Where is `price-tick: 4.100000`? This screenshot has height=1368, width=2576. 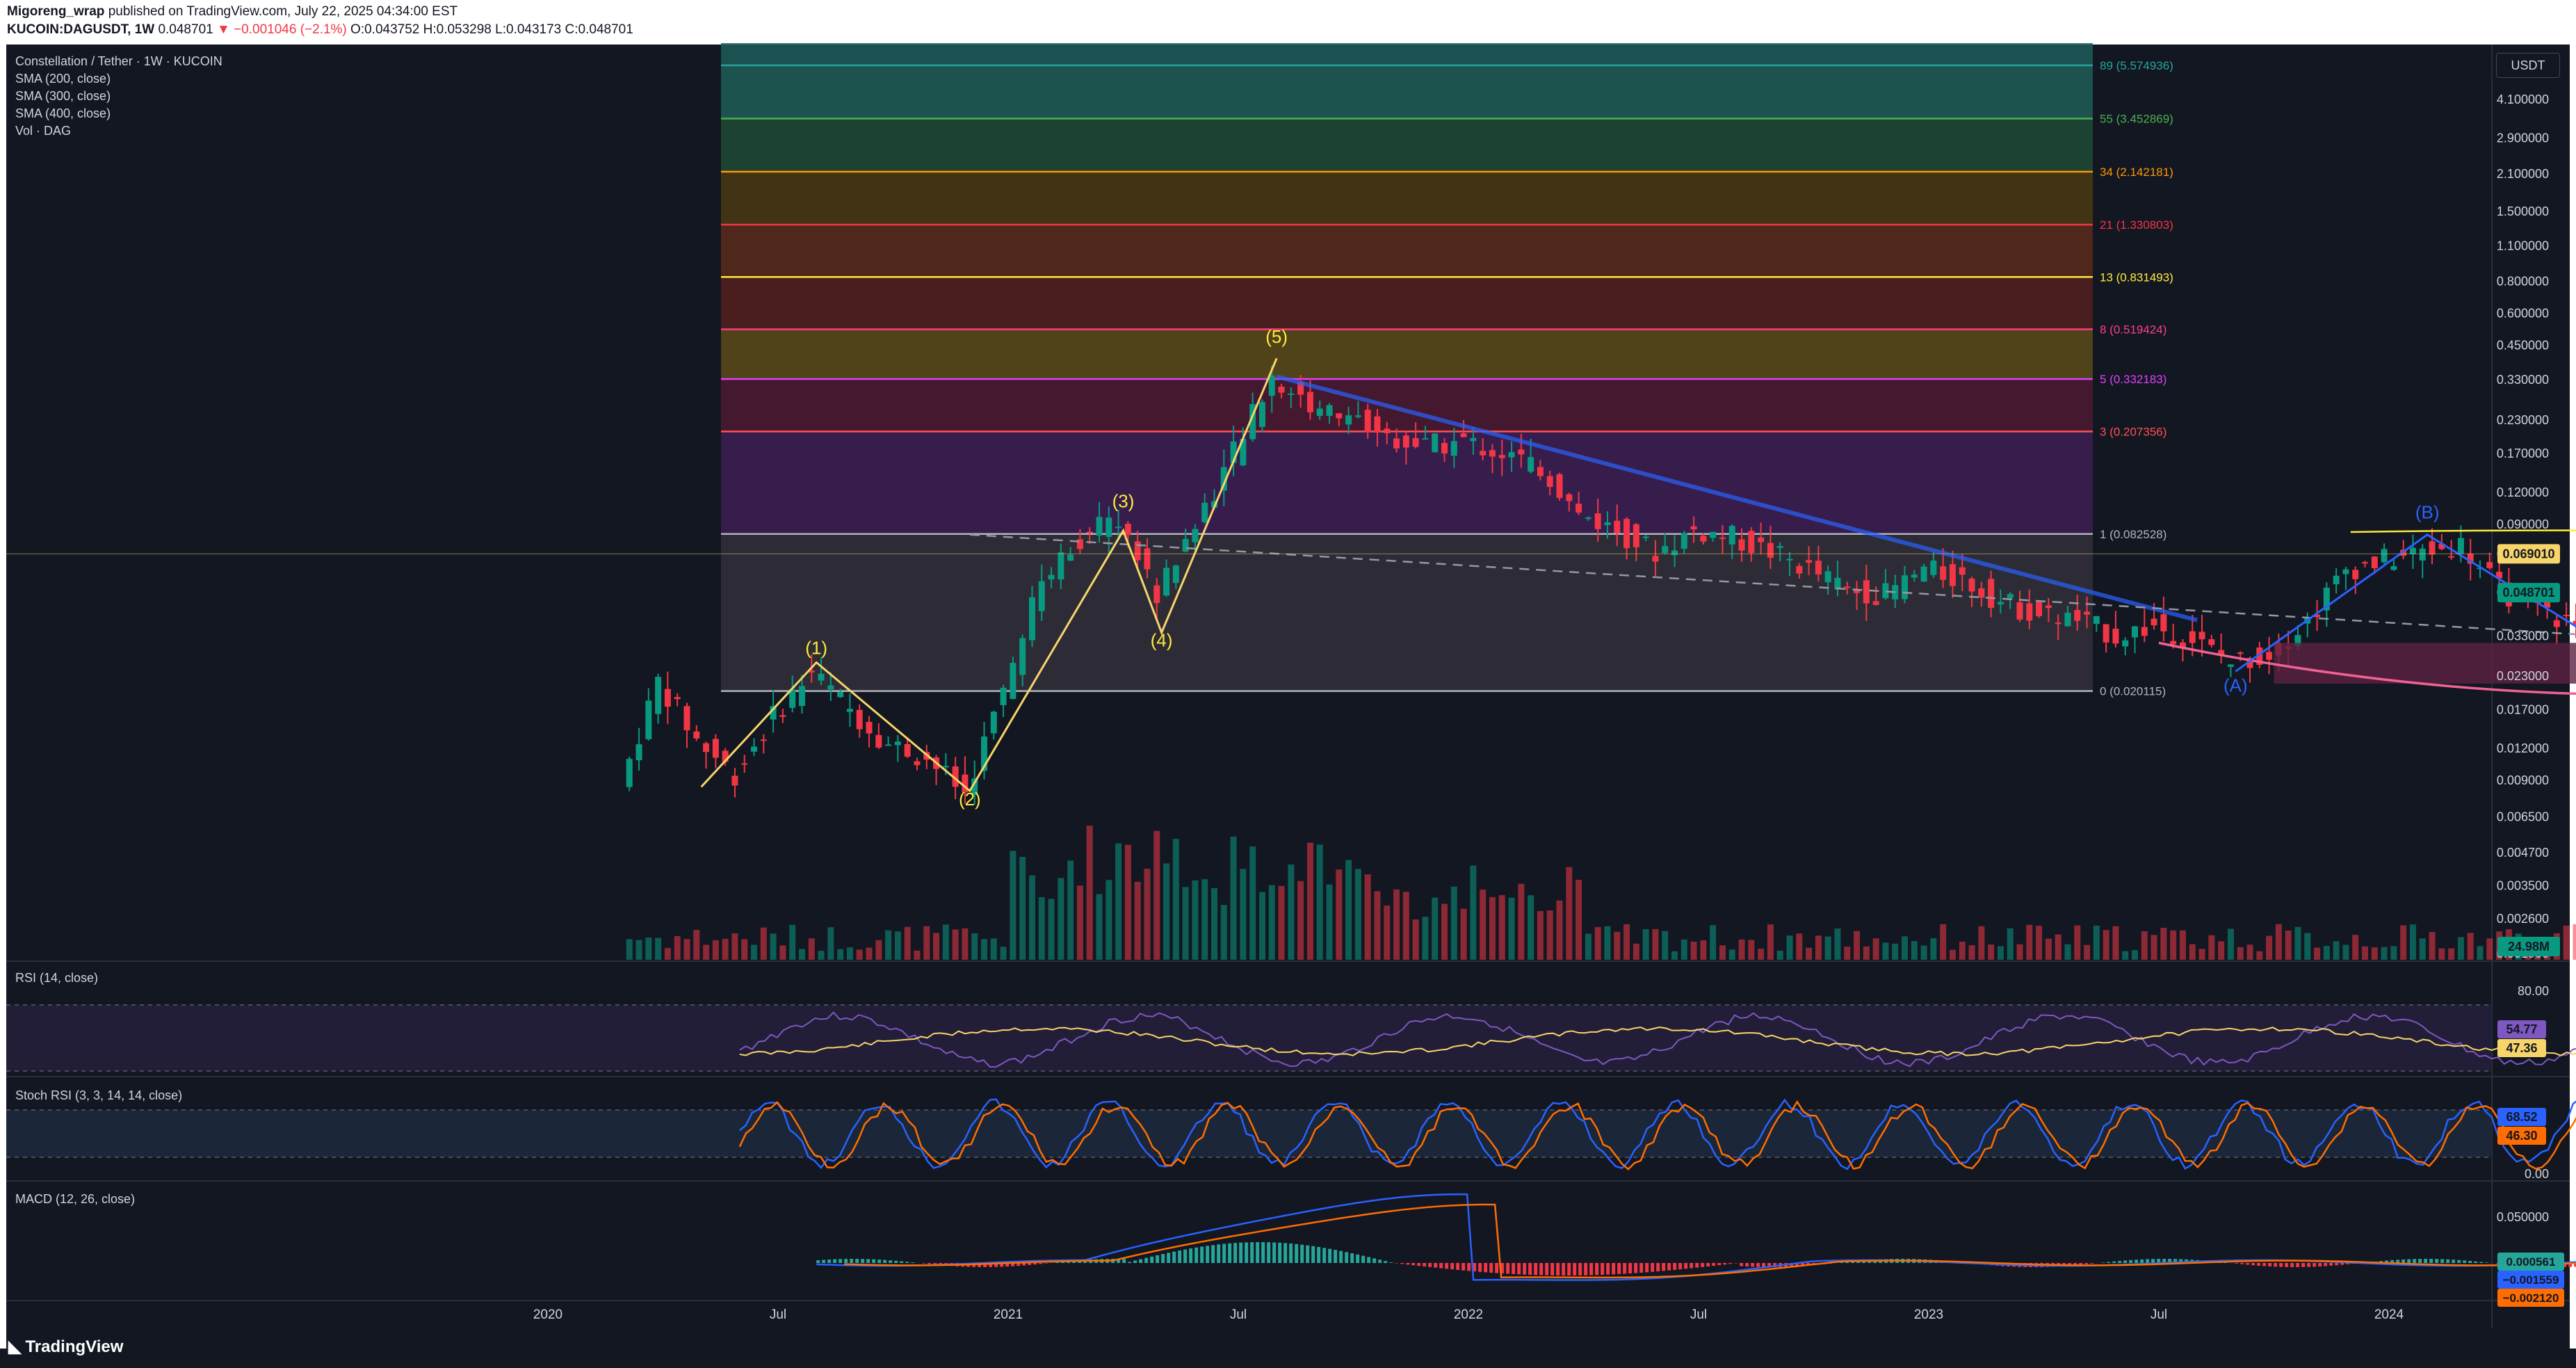
price-tick: 4.100000 is located at coordinates (2523, 99).